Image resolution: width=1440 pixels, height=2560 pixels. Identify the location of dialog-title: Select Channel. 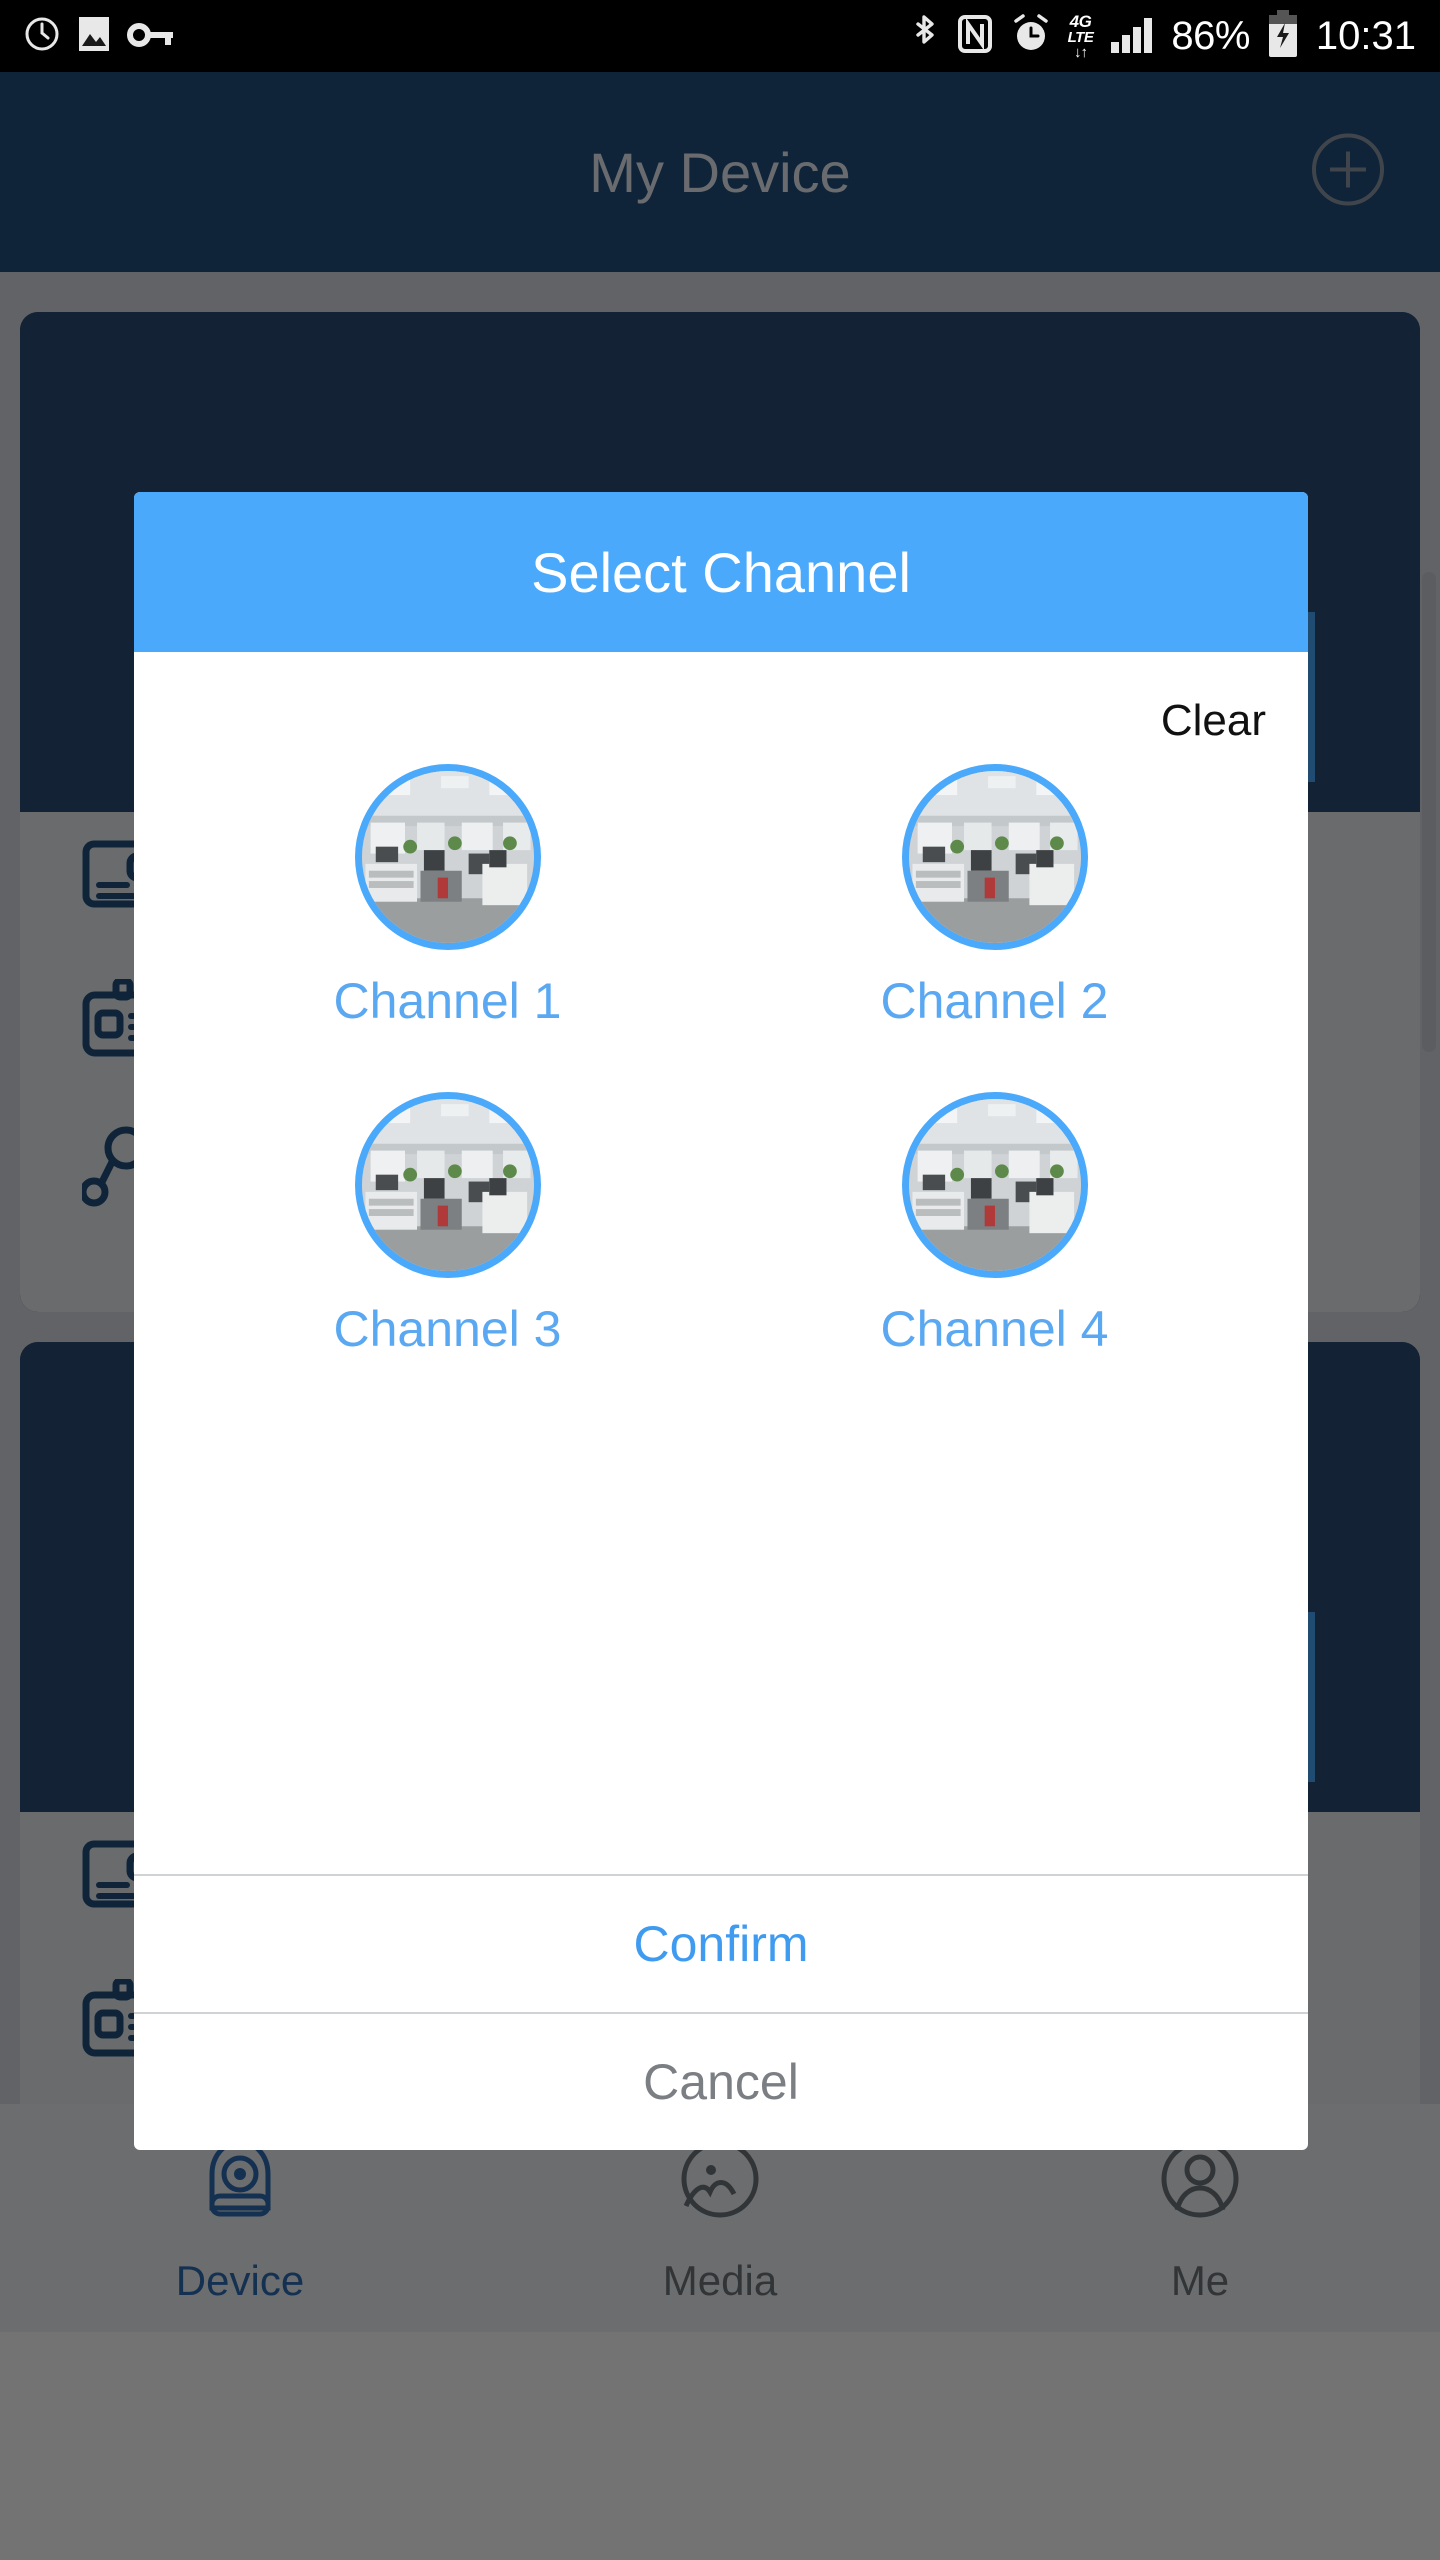
(721, 572).